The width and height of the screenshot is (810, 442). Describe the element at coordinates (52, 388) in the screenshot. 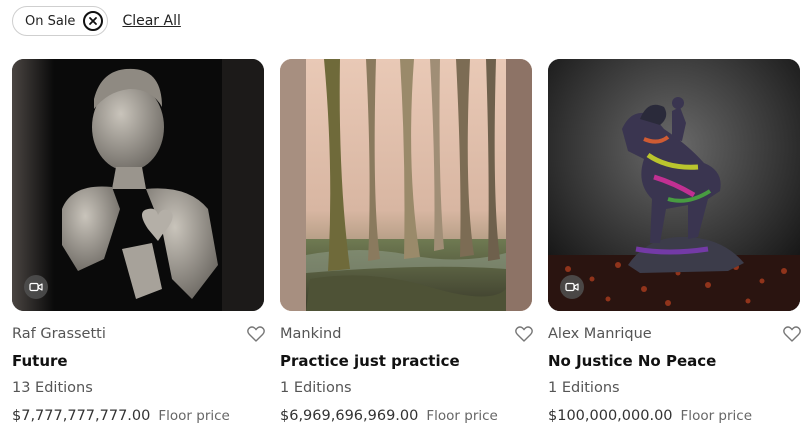

I see `editions-count: 13 Editions` at that location.